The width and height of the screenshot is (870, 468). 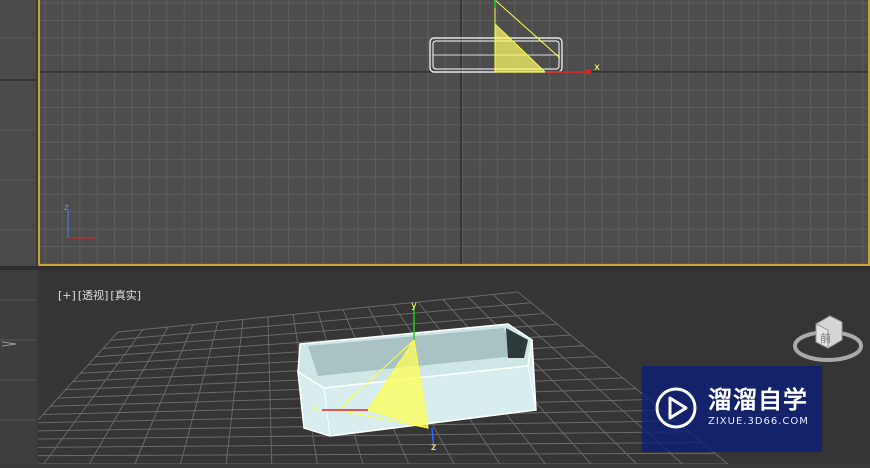 What do you see at coordinates (414, 305) in the screenshot?
I see `gizmo-y-label-persp: y` at bounding box center [414, 305].